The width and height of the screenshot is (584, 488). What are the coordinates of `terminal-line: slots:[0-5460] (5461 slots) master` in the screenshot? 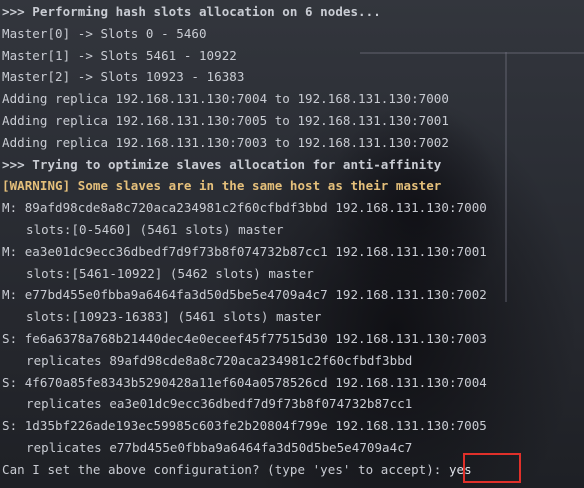 It's located at (155, 229).